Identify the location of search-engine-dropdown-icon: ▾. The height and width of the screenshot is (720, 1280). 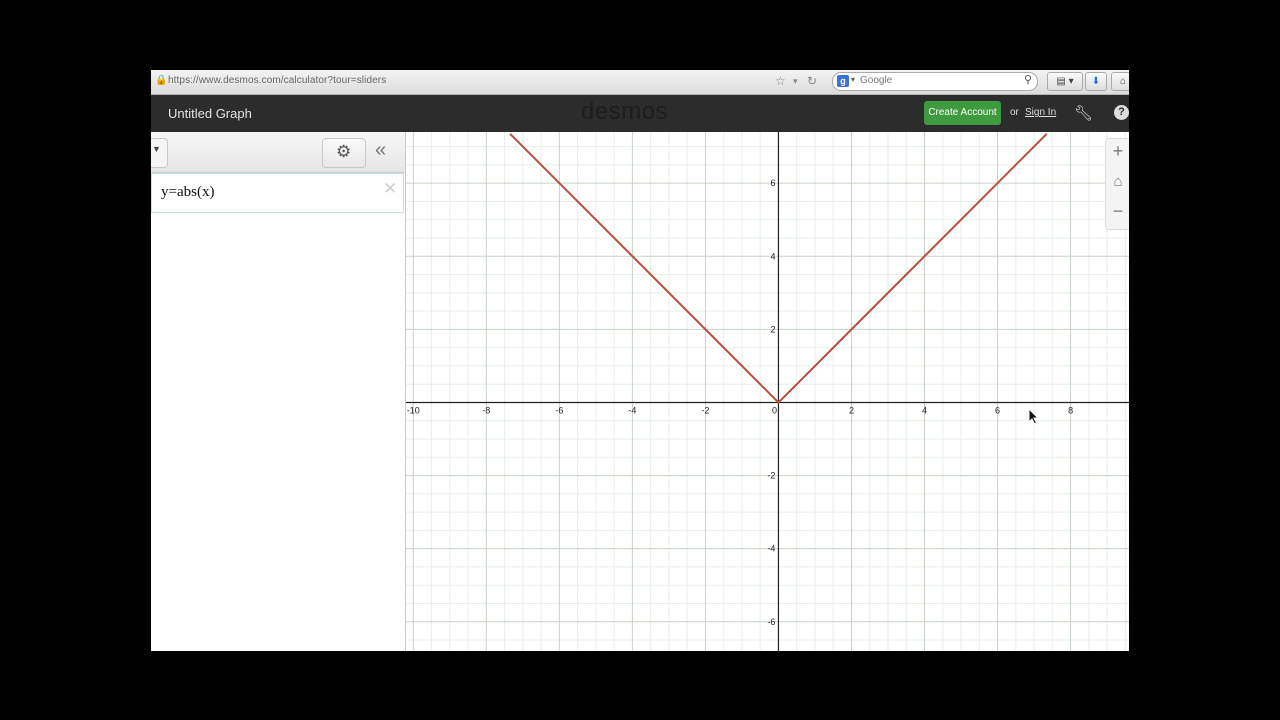
(853, 79).